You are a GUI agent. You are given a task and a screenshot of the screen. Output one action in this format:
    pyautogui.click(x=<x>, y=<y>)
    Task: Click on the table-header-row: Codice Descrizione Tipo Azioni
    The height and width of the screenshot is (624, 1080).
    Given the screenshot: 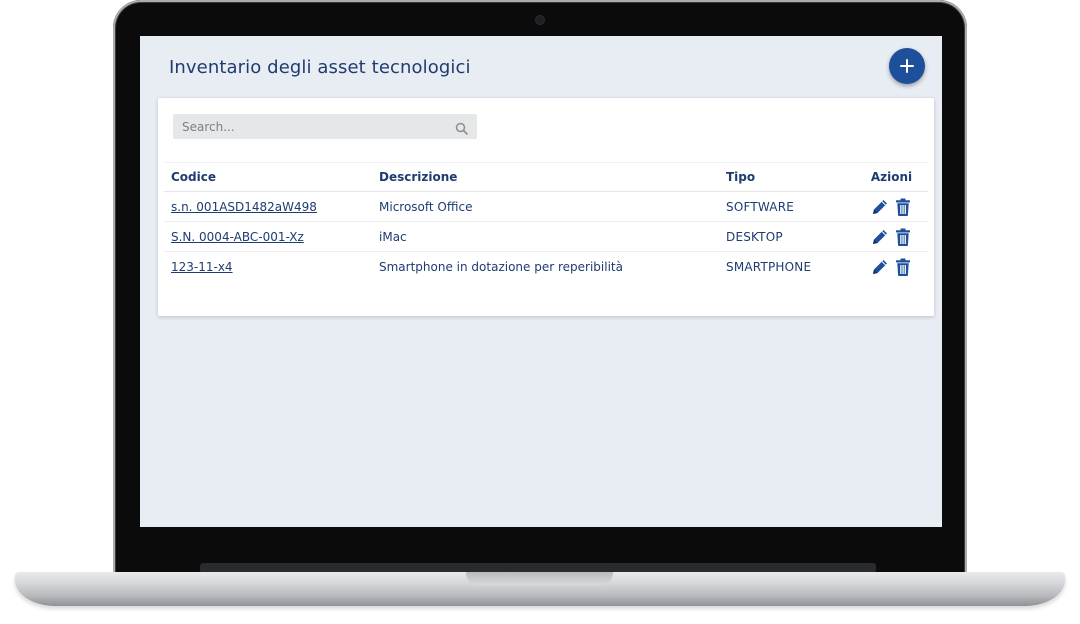 What is the action you would take?
    pyautogui.click(x=546, y=177)
    